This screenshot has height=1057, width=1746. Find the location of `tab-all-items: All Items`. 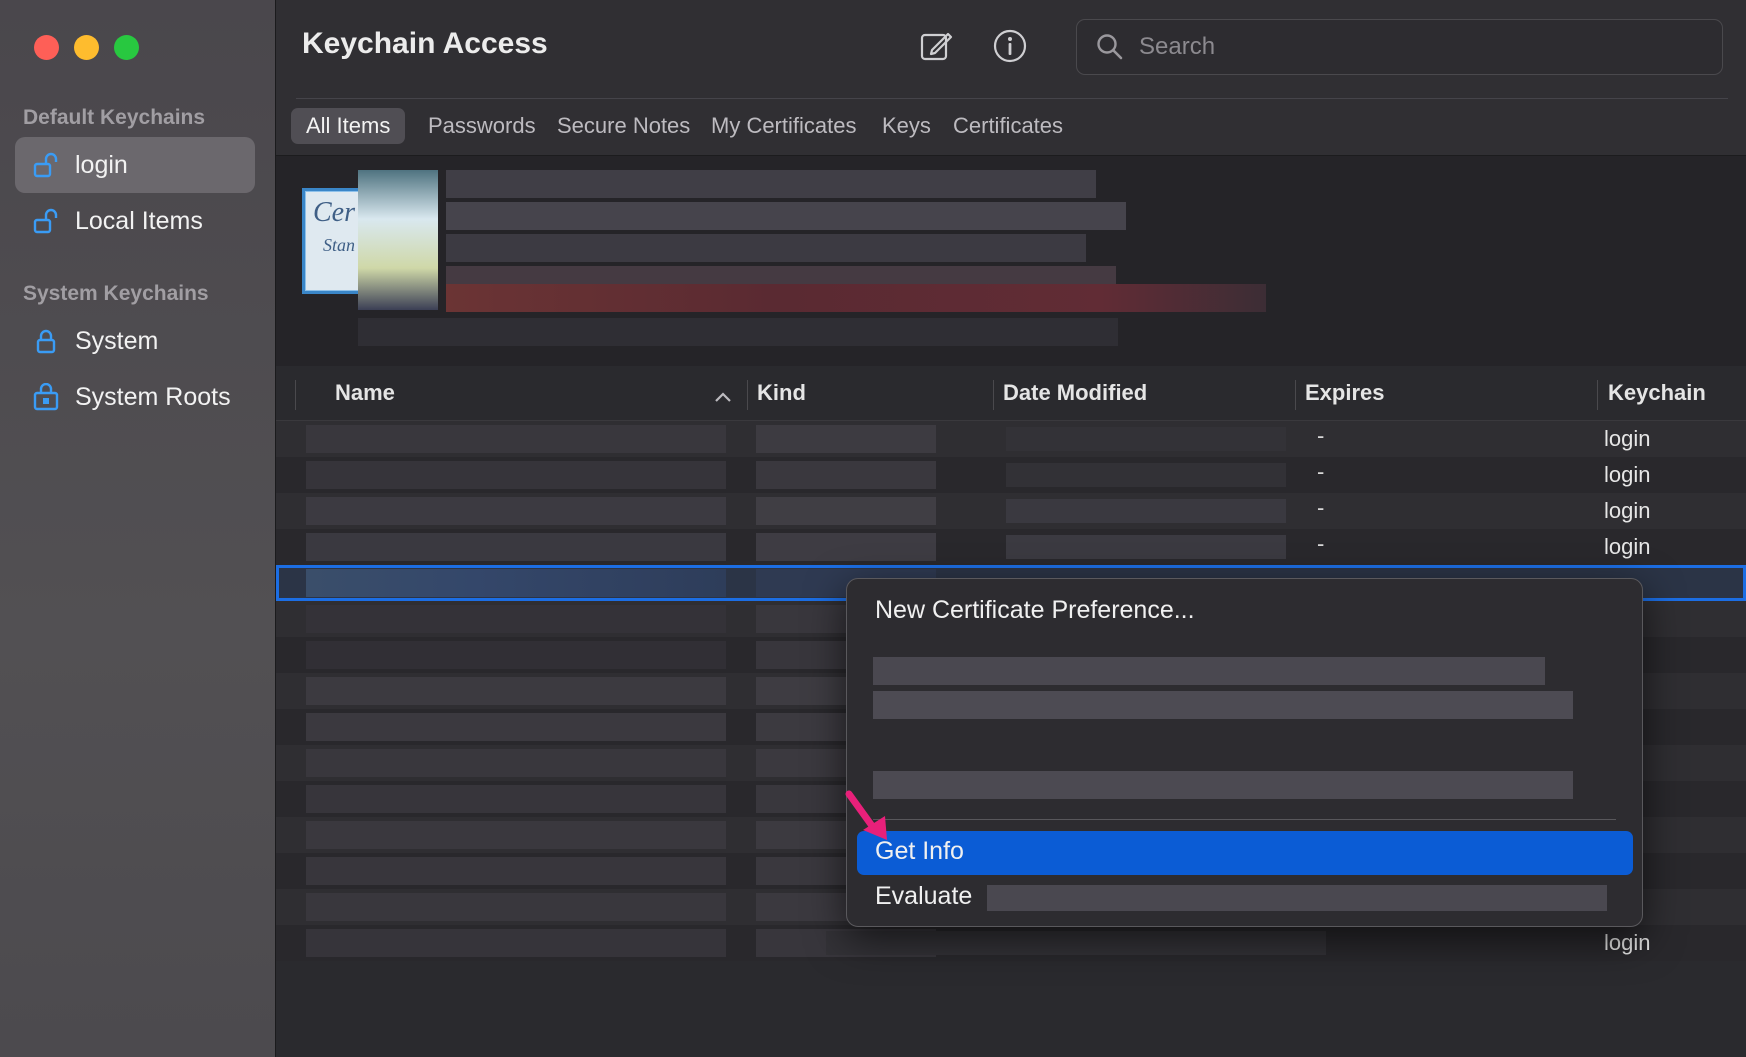

tab-all-items: All Items is located at coordinates (348, 126).